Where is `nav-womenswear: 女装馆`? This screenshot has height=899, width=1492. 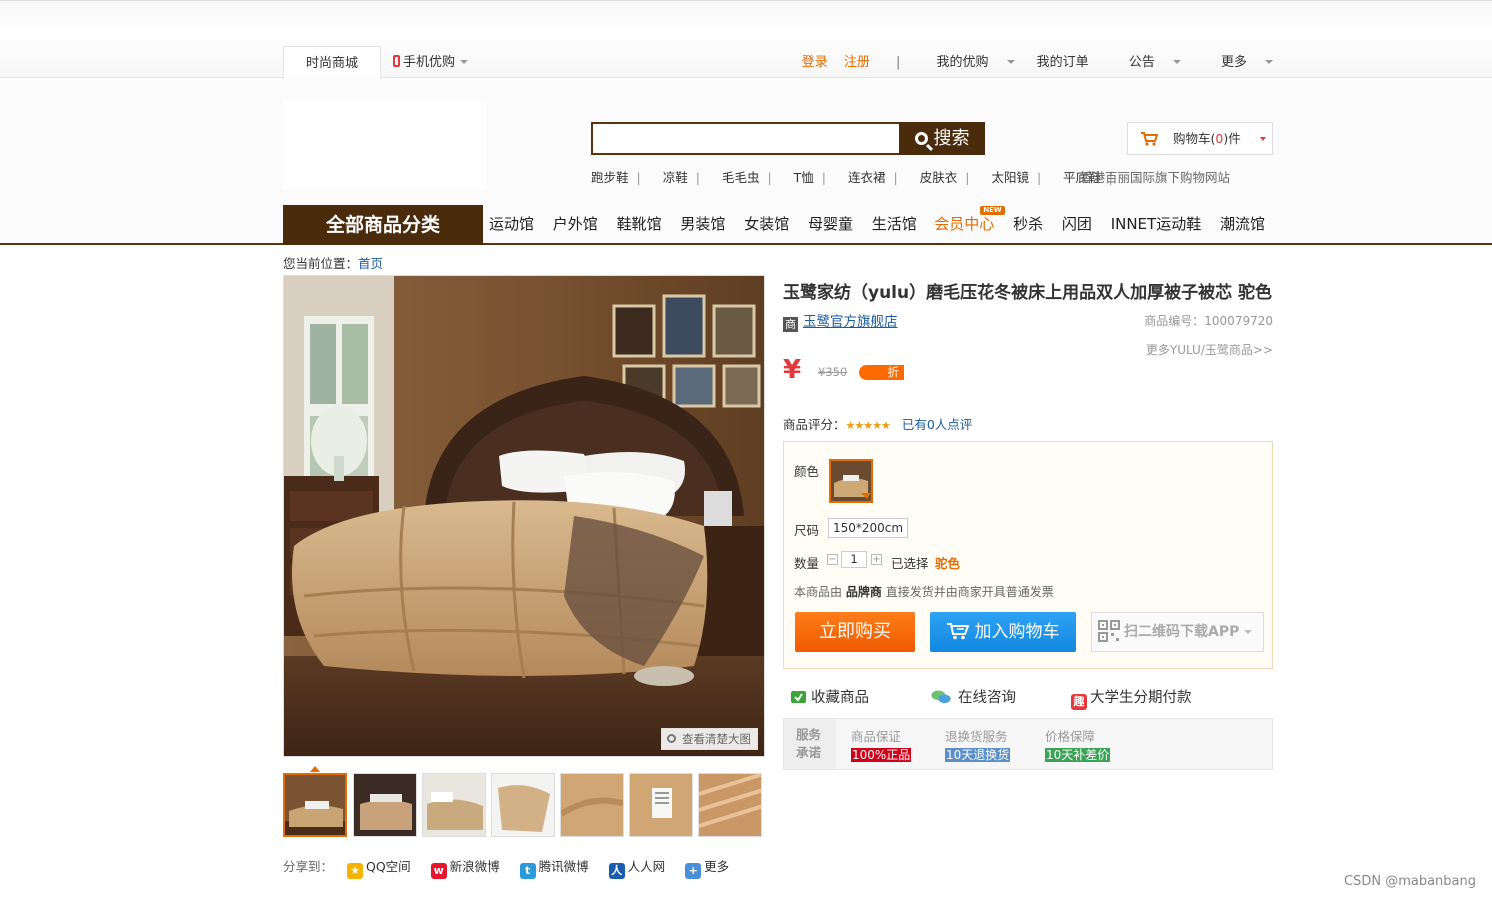 nav-womenswear: 女装馆 is located at coordinates (766, 224).